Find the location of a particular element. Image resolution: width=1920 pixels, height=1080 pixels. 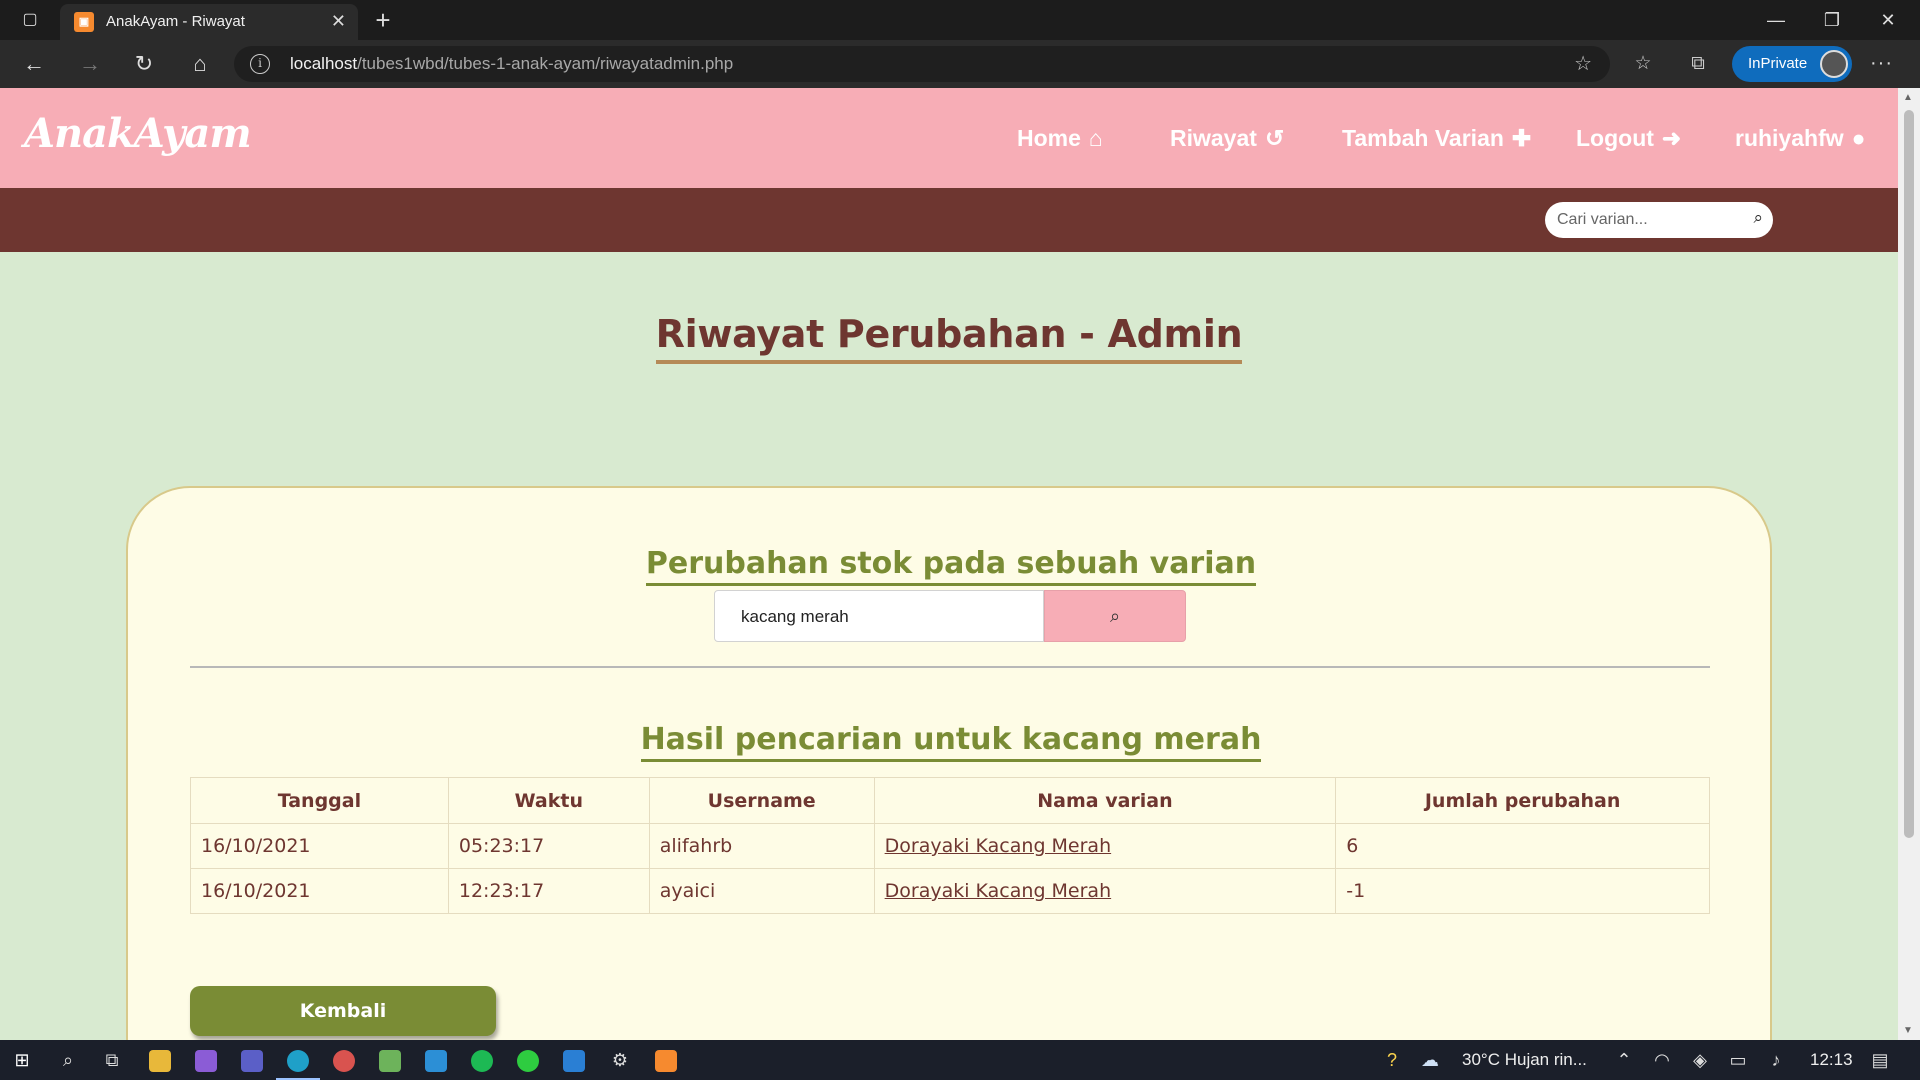

back-arrow-icon: ← is located at coordinates (34, 64).